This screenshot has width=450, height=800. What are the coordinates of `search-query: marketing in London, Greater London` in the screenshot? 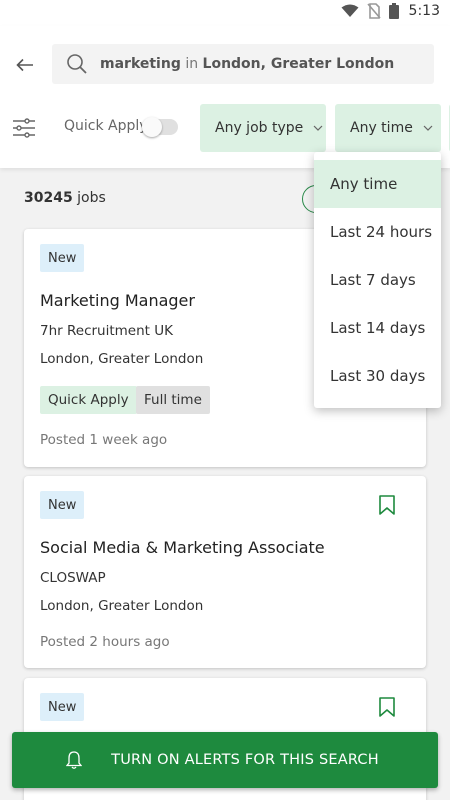 It's located at (247, 64).